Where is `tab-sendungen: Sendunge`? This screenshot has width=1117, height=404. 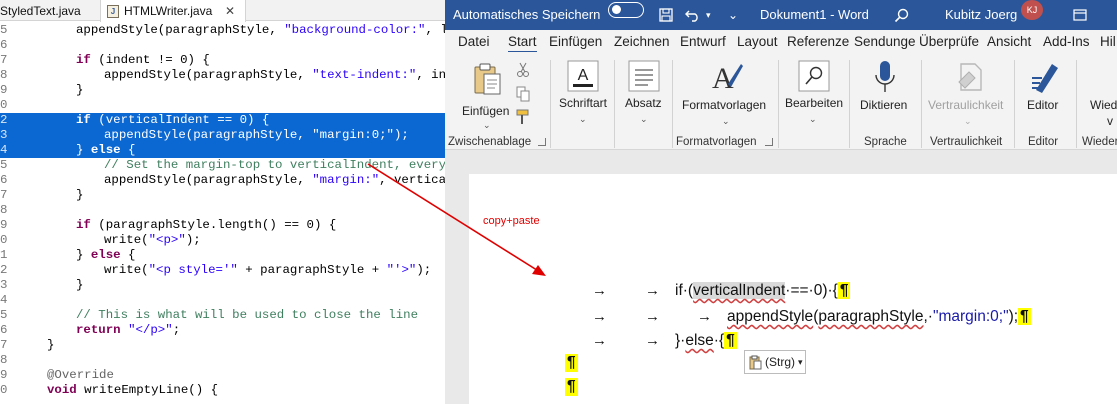 tab-sendungen: Sendunge is located at coordinates (885, 42).